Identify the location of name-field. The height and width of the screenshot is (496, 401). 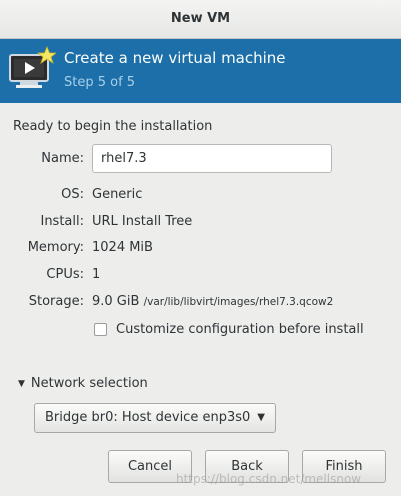
(212, 158).